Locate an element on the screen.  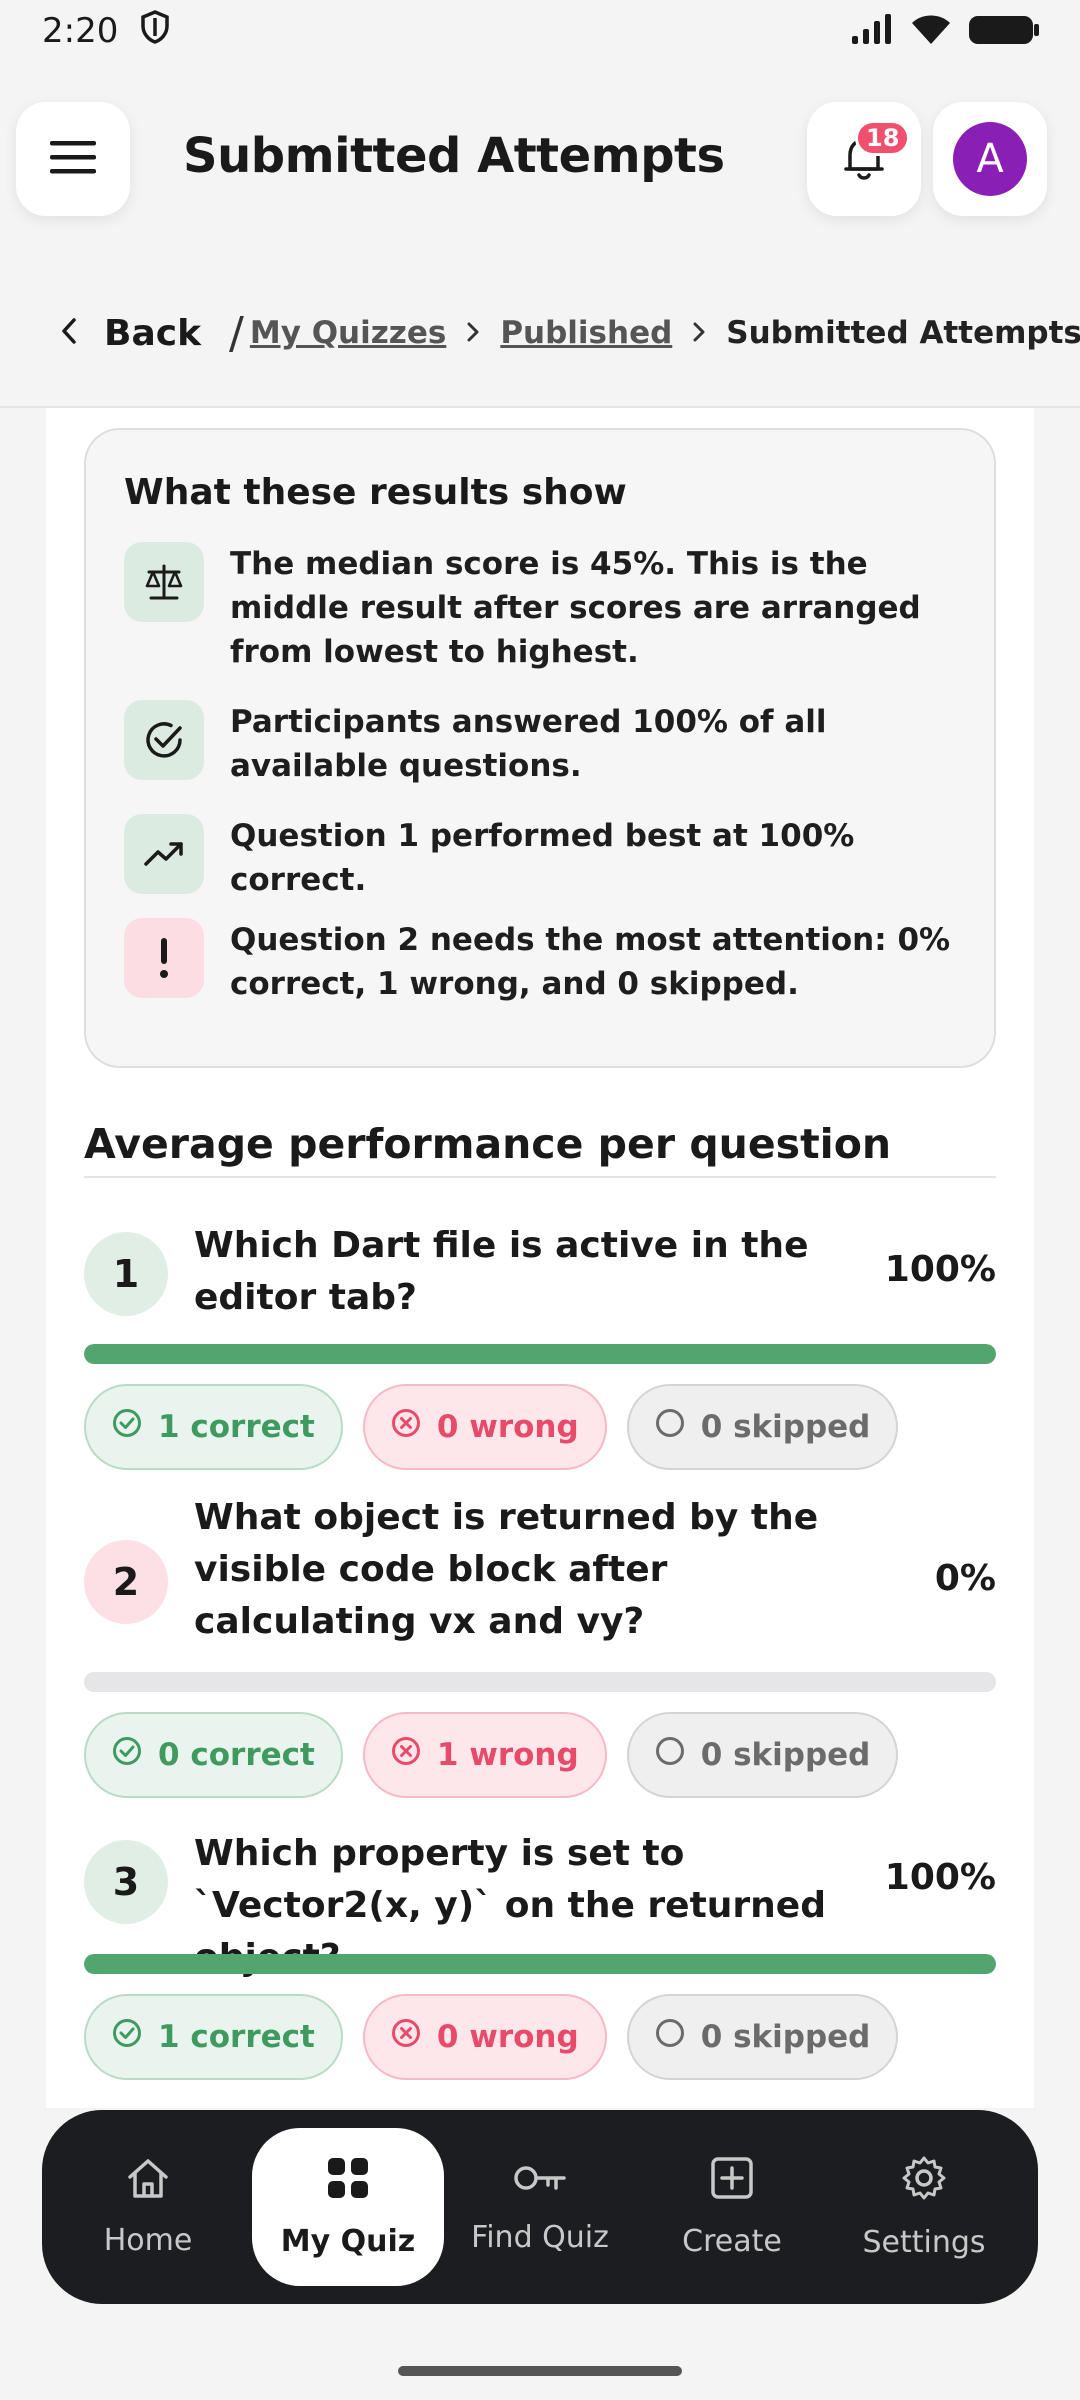
question-number: 2 is located at coordinates (126, 1582).